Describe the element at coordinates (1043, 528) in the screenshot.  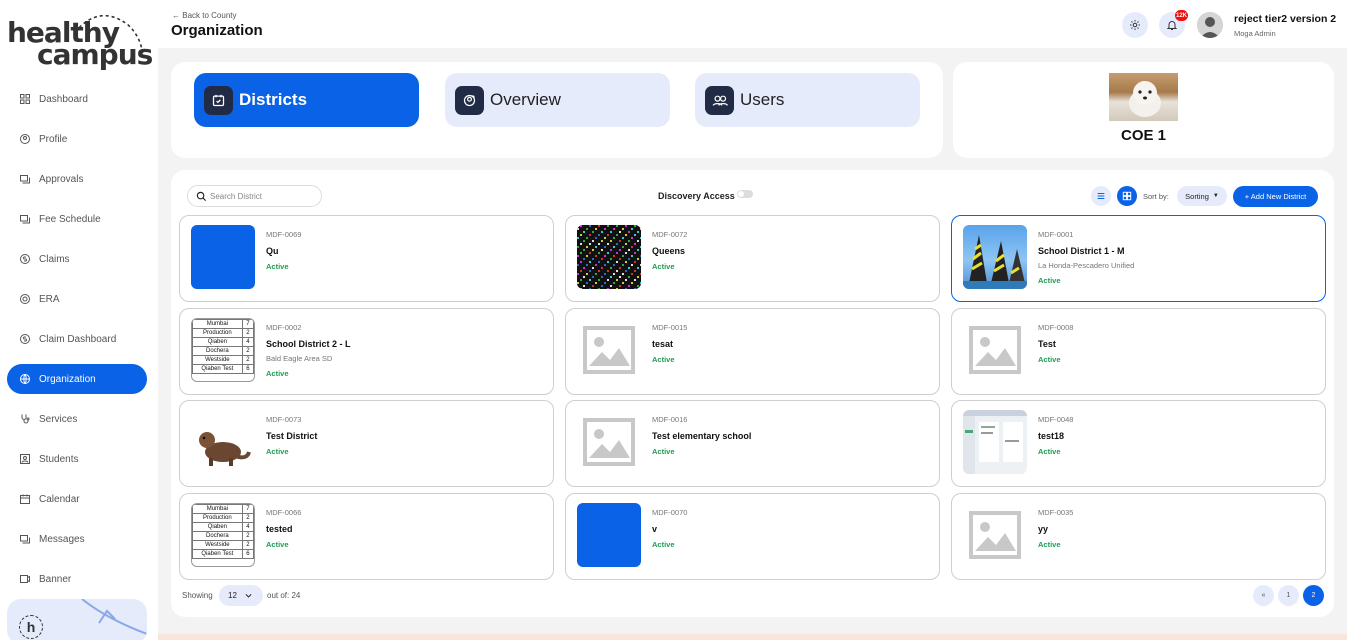
I see `district-name: yy` at that location.